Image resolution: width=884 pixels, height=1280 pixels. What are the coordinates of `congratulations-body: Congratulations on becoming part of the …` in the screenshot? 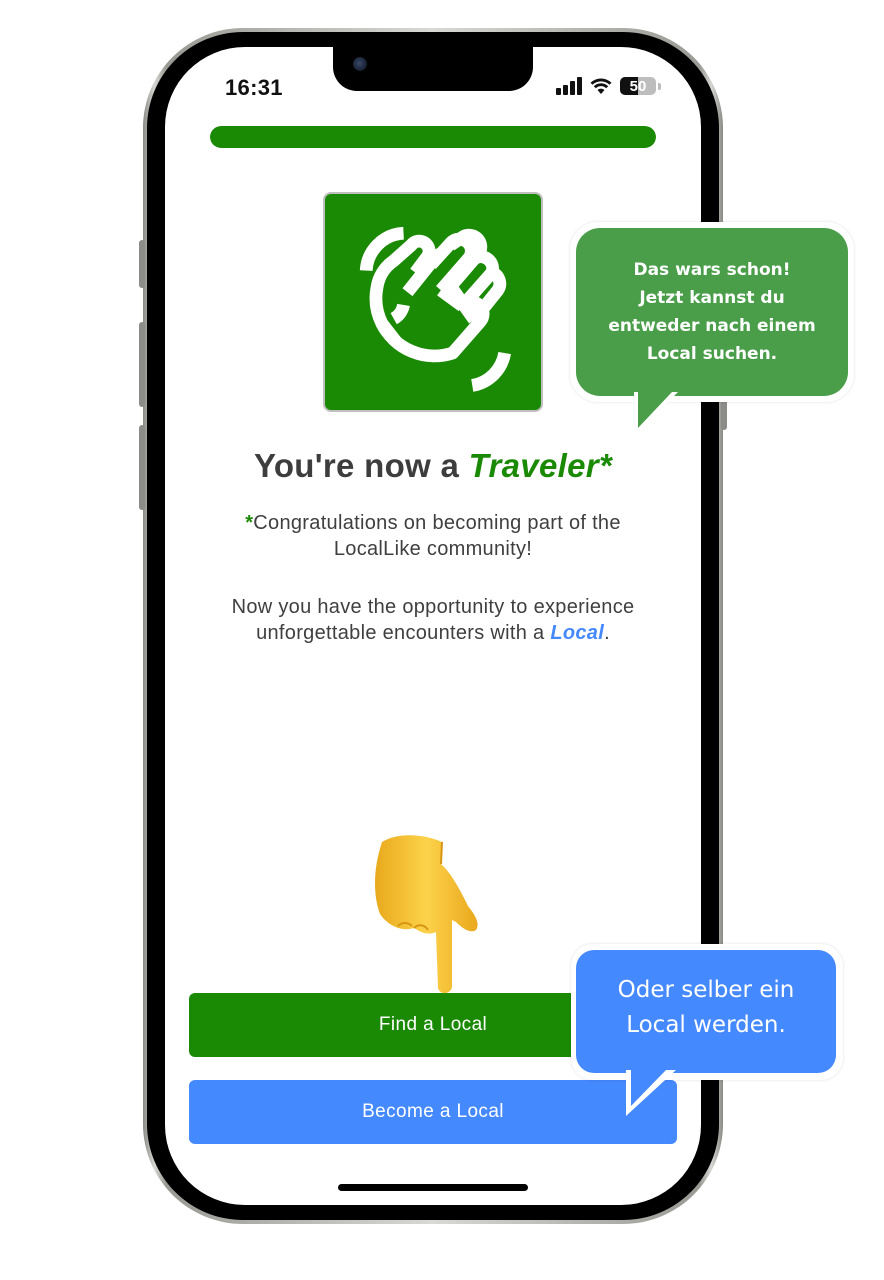 It's located at (437, 536).